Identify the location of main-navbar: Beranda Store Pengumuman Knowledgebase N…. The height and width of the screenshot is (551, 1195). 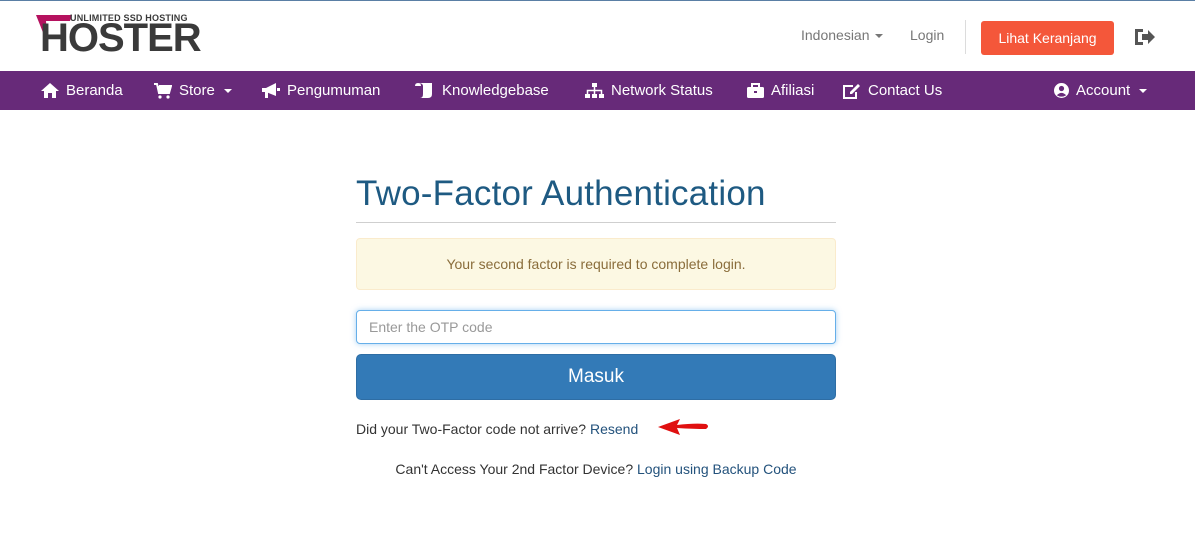
(597, 90).